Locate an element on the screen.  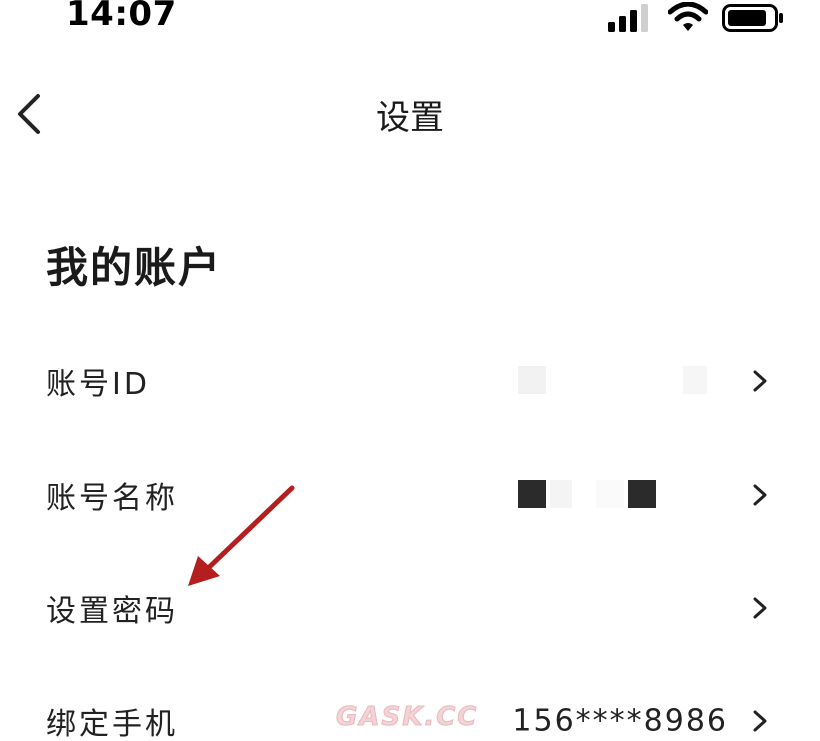
bind-phone-value: 156****8986 is located at coordinates (620, 721).